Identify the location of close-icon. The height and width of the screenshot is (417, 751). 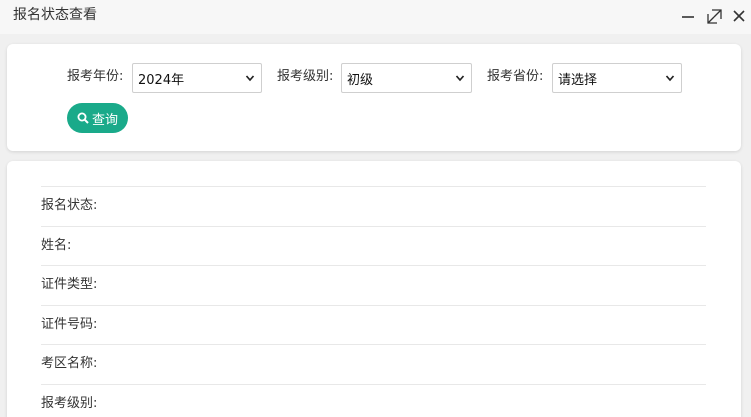
(739, 16).